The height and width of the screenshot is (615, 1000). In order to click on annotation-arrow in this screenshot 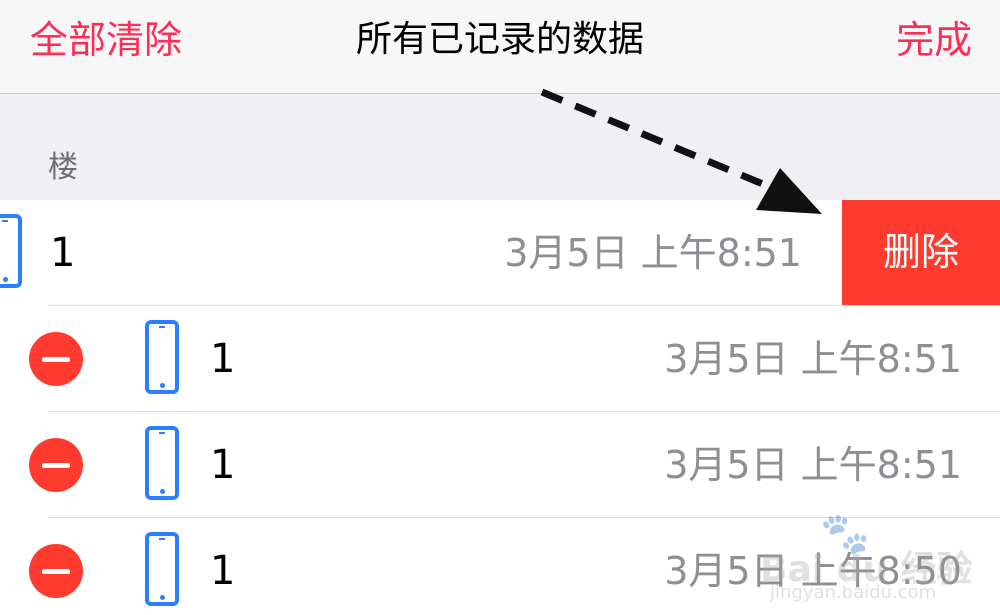, I will do `click(681, 151)`.